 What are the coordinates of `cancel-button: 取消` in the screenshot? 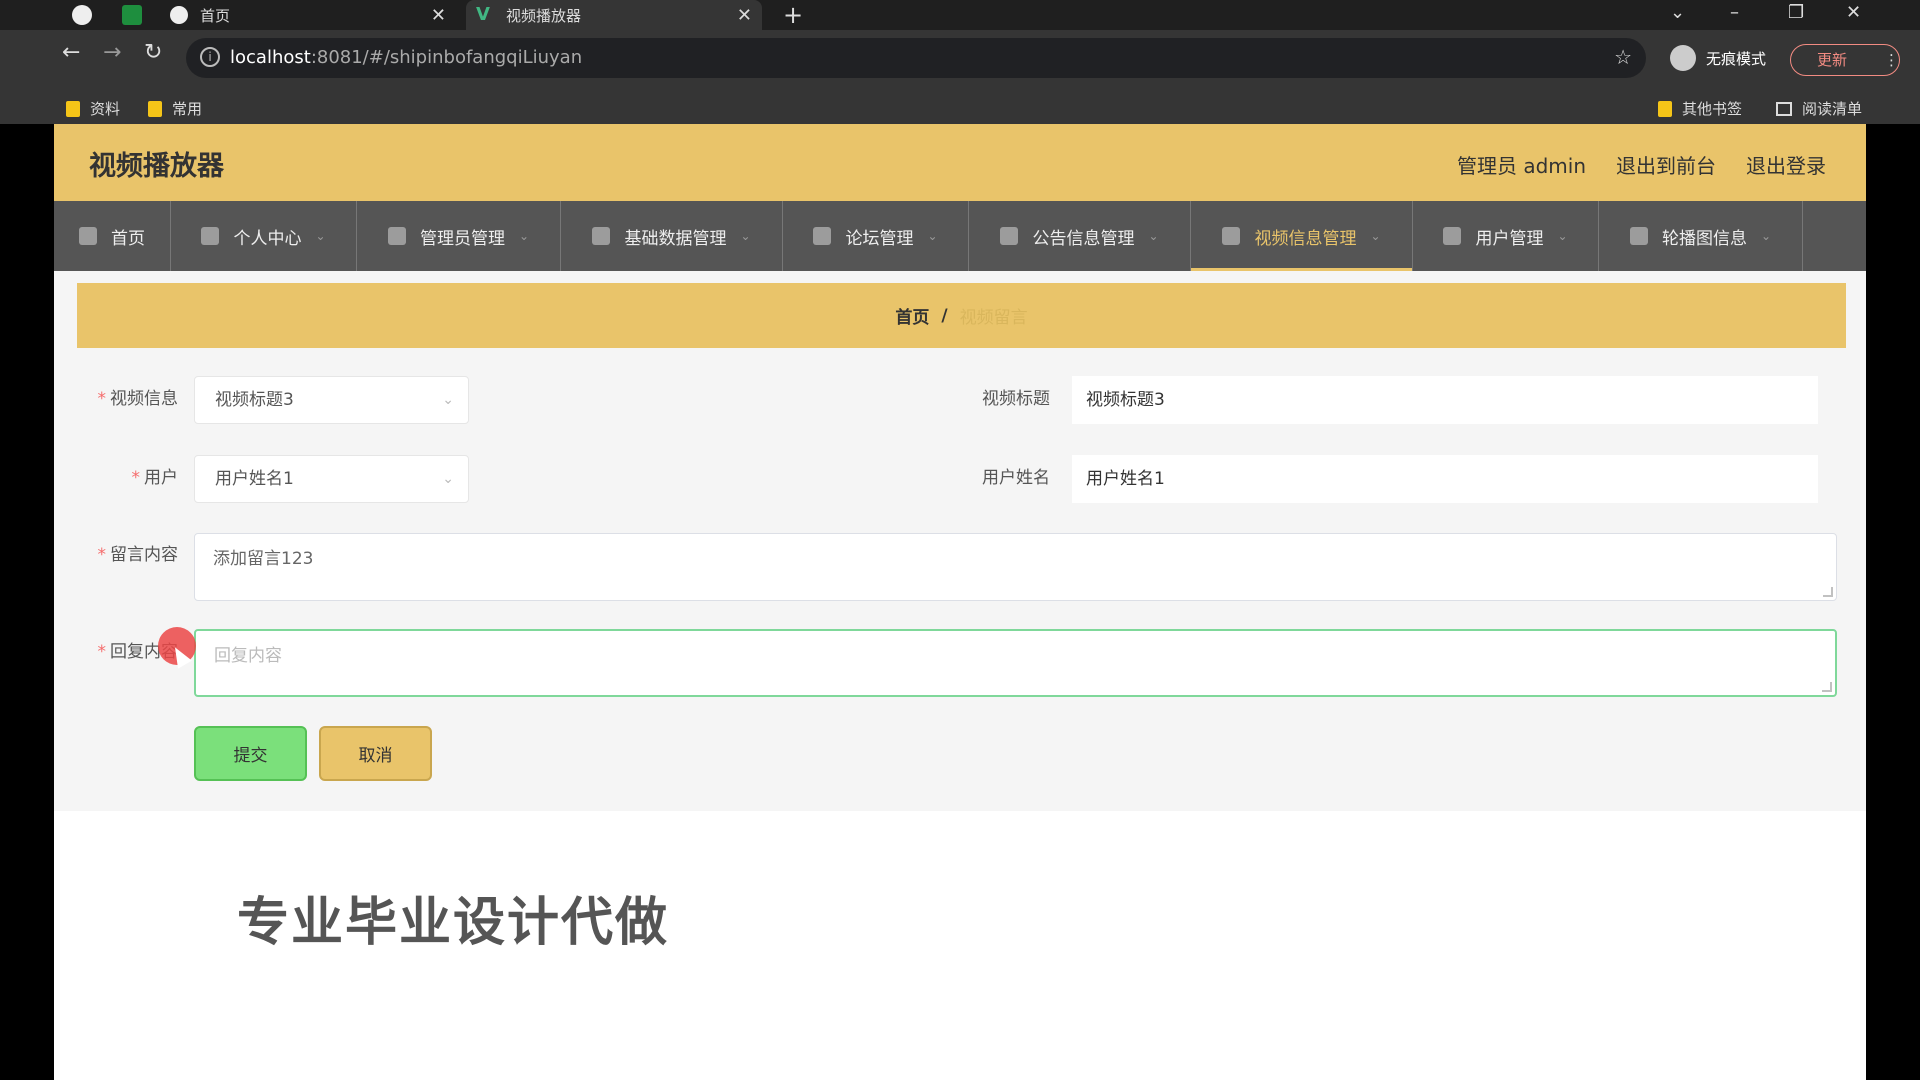 It's located at (375, 753).